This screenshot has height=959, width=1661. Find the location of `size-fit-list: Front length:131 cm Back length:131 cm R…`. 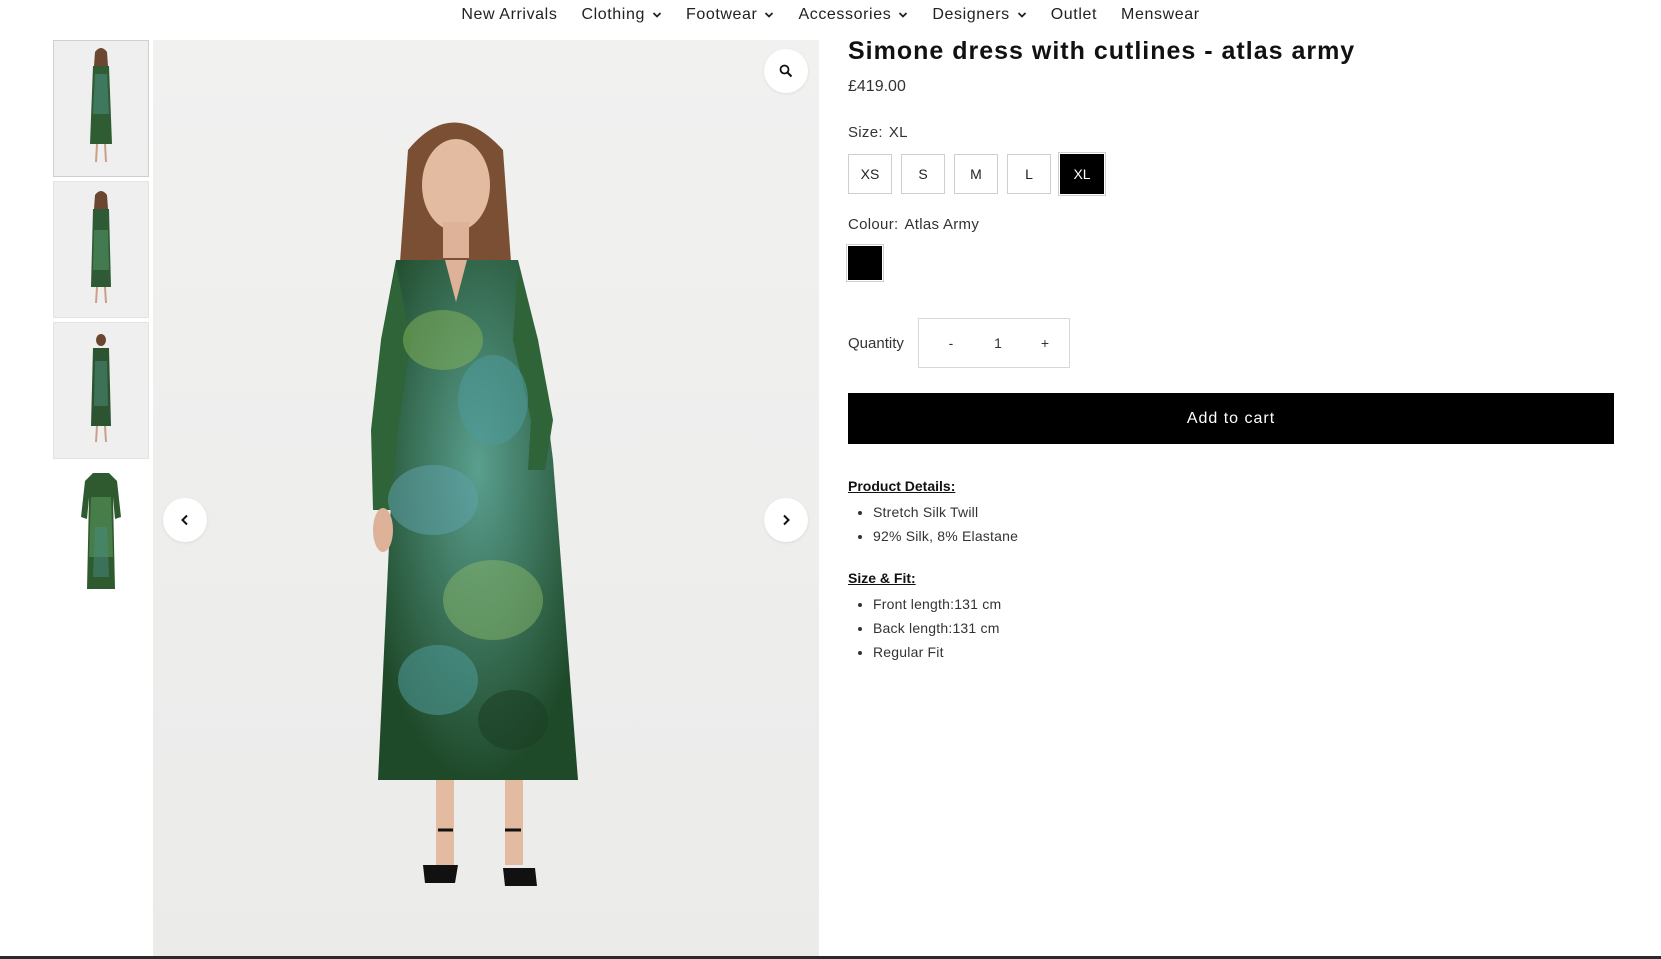

size-fit-list: Front length:131 cm Back length:131 cm R… is located at coordinates (1231, 628).